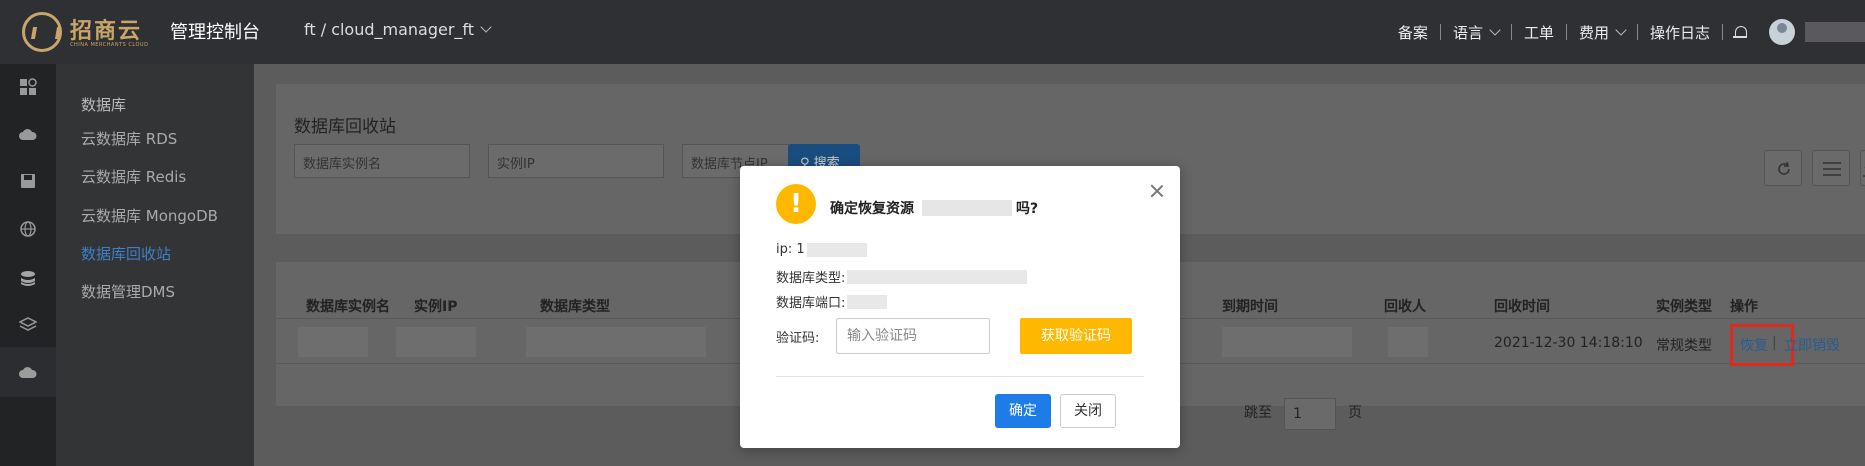 This screenshot has height=466, width=1865. What do you see at coordinates (1684, 346) in the screenshot?
I see `instance-type-value: 常规类型` at bounding box center [1684, 346].